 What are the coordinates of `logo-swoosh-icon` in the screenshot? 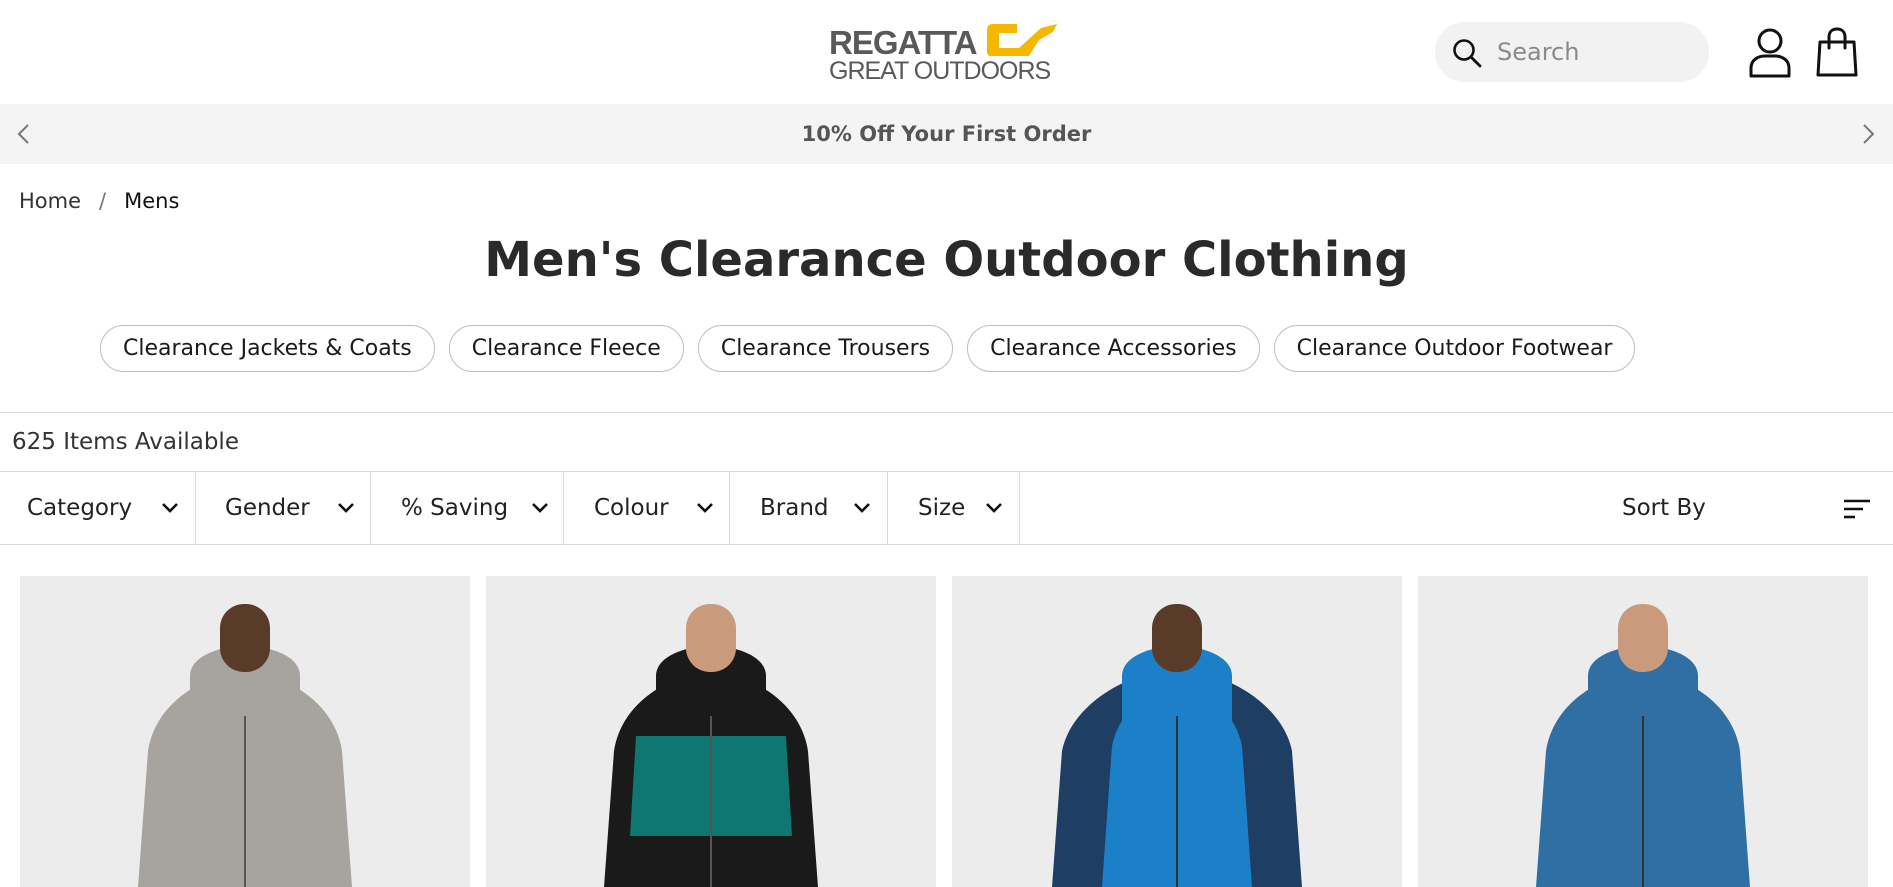 It's located at (1022, 40).